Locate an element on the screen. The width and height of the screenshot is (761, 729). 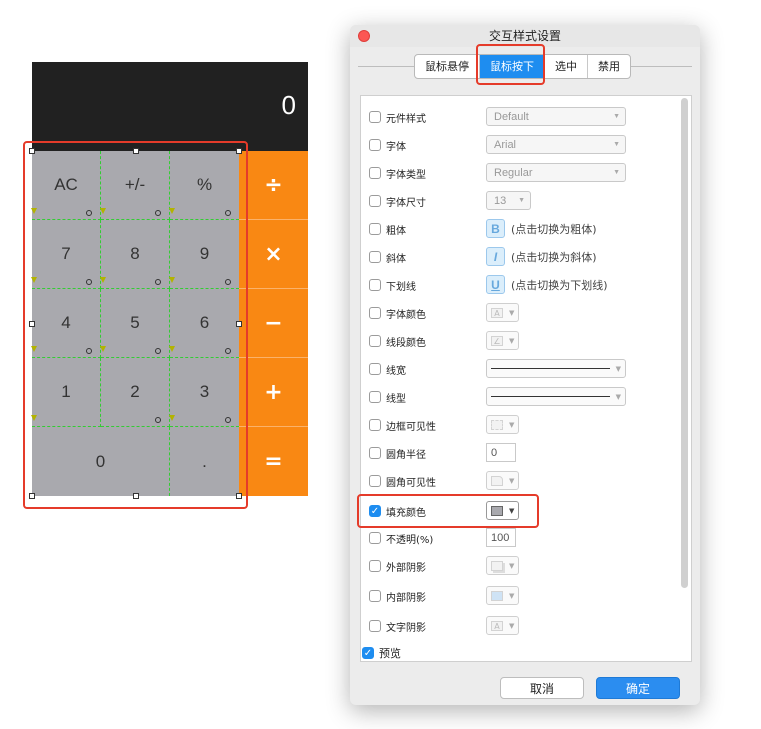
font-size-select: 13 ▼ is located at coordinates (508, 200).